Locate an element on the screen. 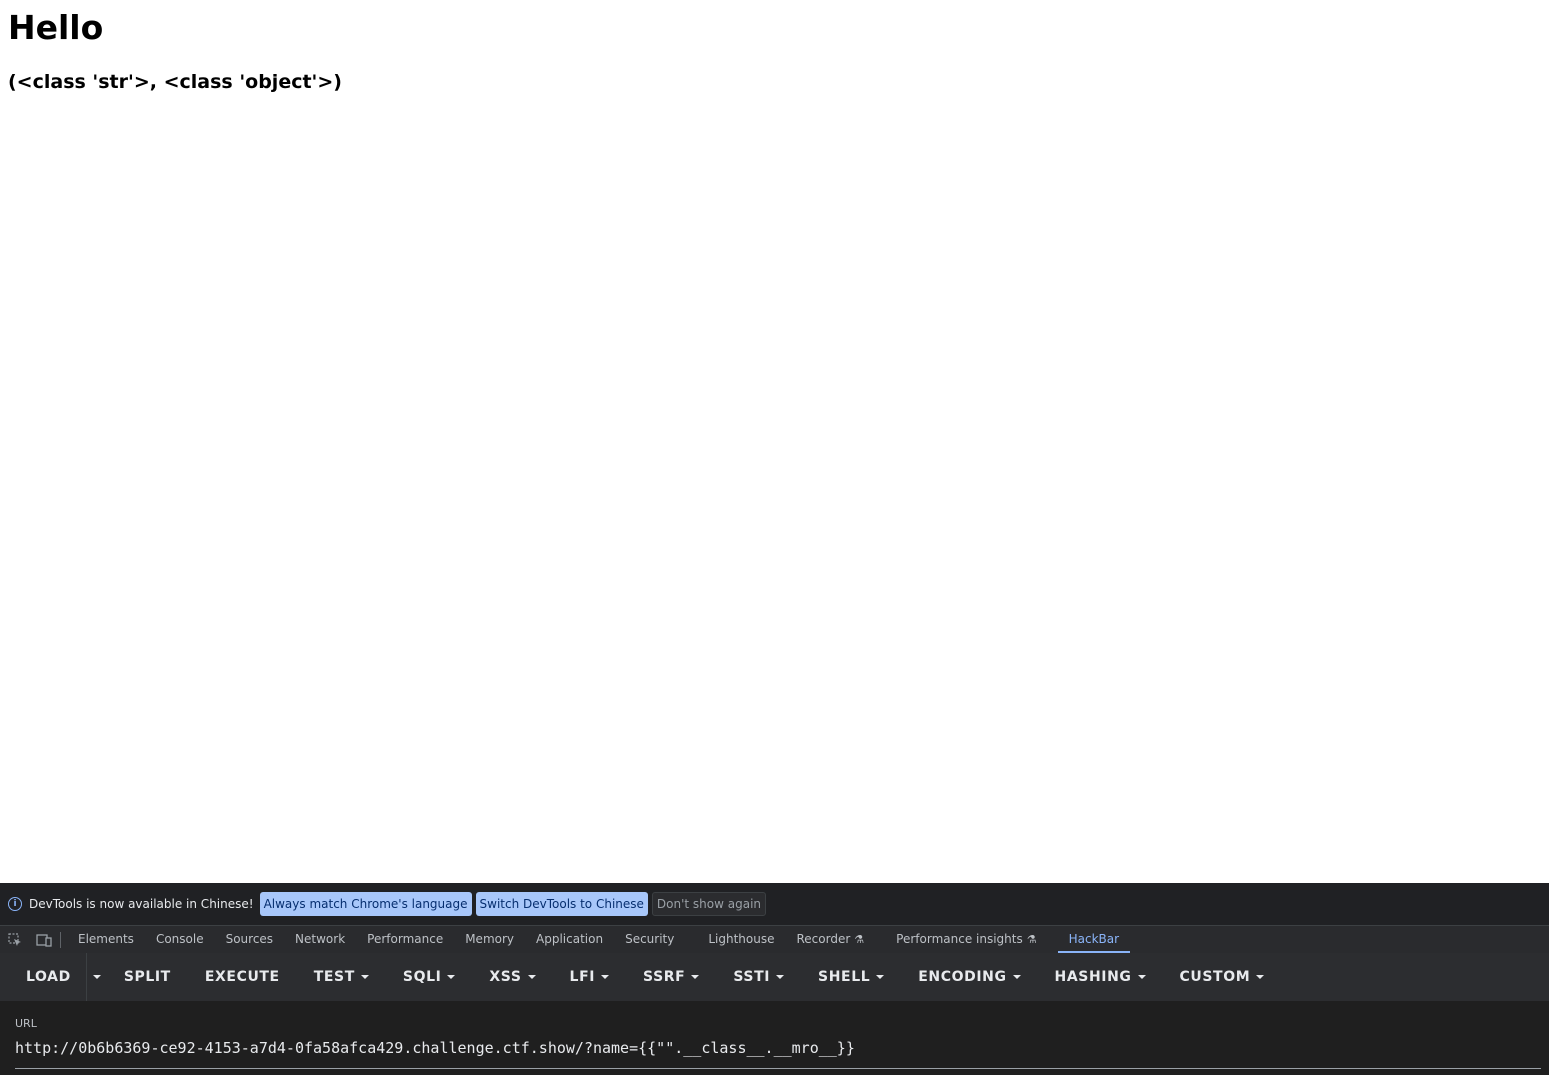  page-output: (<class 'str'>, <class 'object'>) is located at coordinates (175, 82).